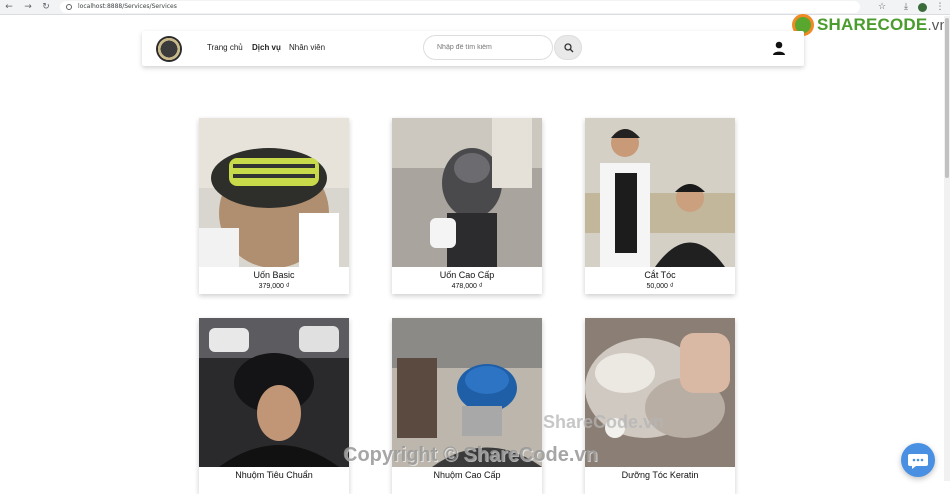  Describe the element at coordinates (467, 286) in the screenshot. I see `service-price: 478,000 ₫` at that location.